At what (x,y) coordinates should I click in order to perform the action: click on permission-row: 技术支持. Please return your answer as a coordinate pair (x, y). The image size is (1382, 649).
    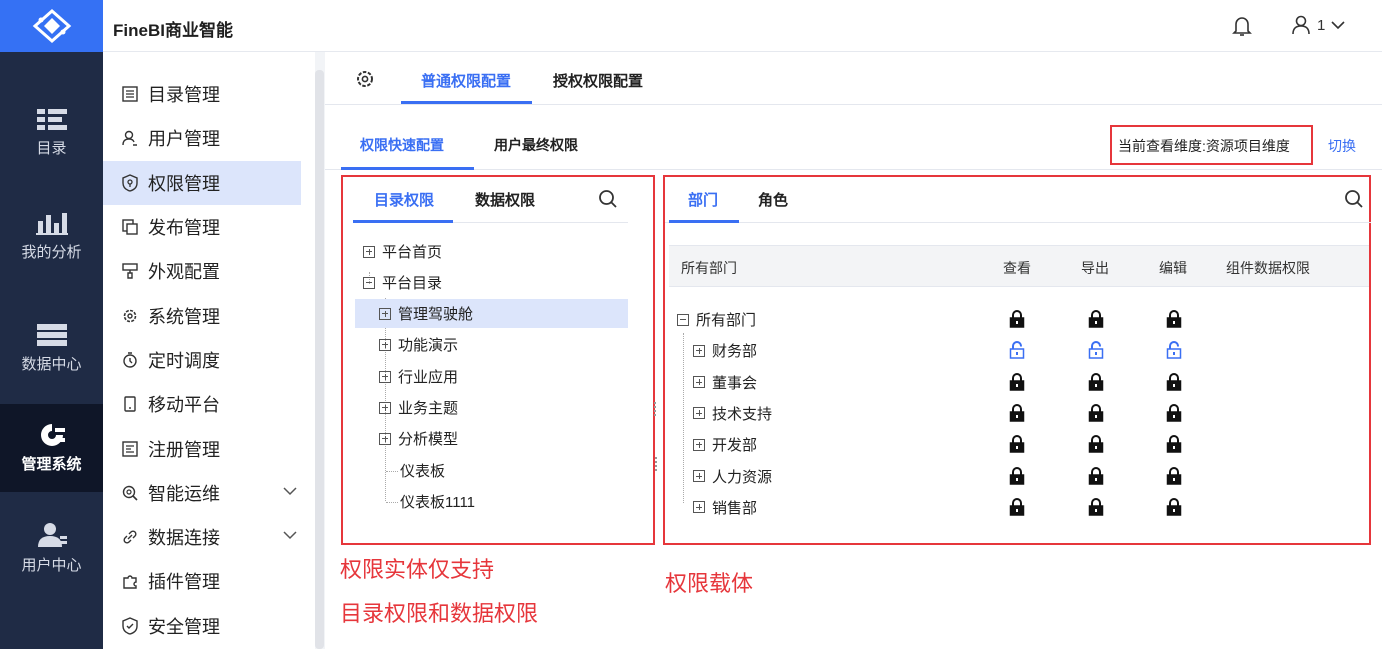
    Looking at the image, I should click on (1018, 412).